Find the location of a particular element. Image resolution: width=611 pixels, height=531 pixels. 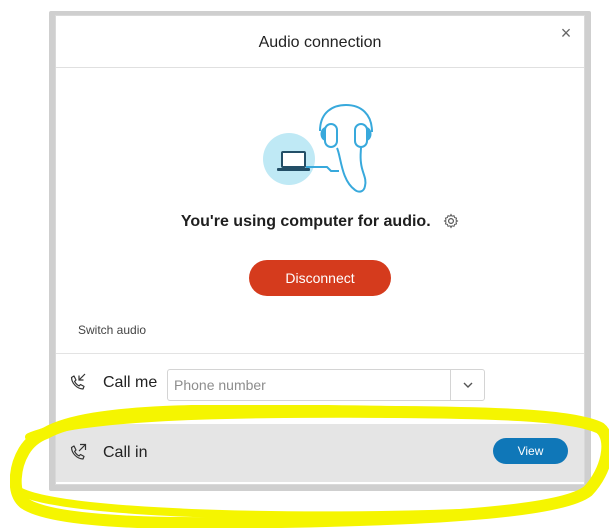

dialog-header: Audio connection × is located at coordinates (320, 42).